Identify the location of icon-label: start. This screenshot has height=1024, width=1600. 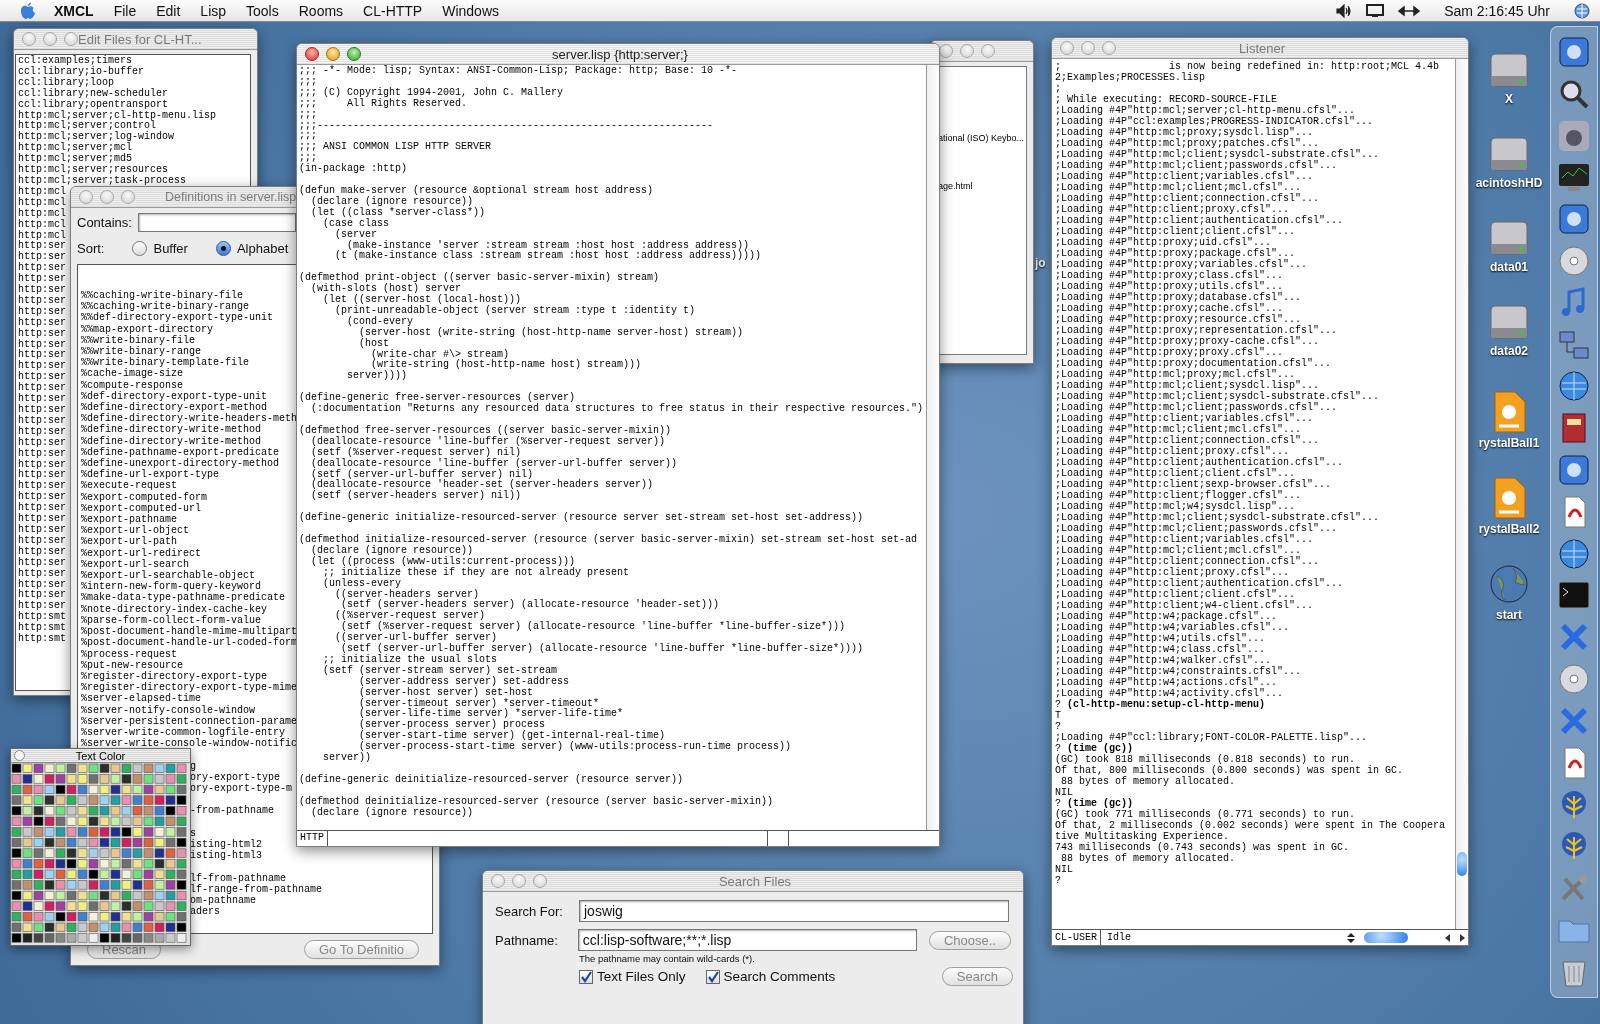
(1509, 615).